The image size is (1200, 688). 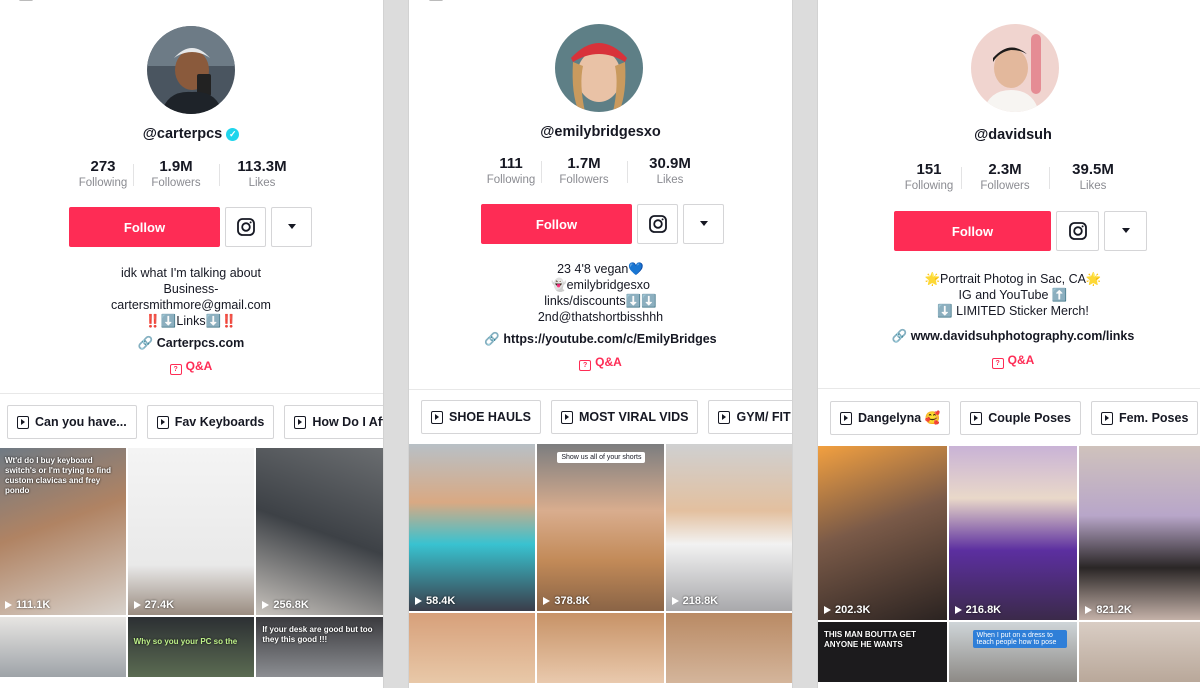 What do you see at coordinates (870, 639) in the screenshot?
I see `video-caption: THIS MAN BOUTTA GET ANYONE HE WANTS` at bounding box center [870, 639].